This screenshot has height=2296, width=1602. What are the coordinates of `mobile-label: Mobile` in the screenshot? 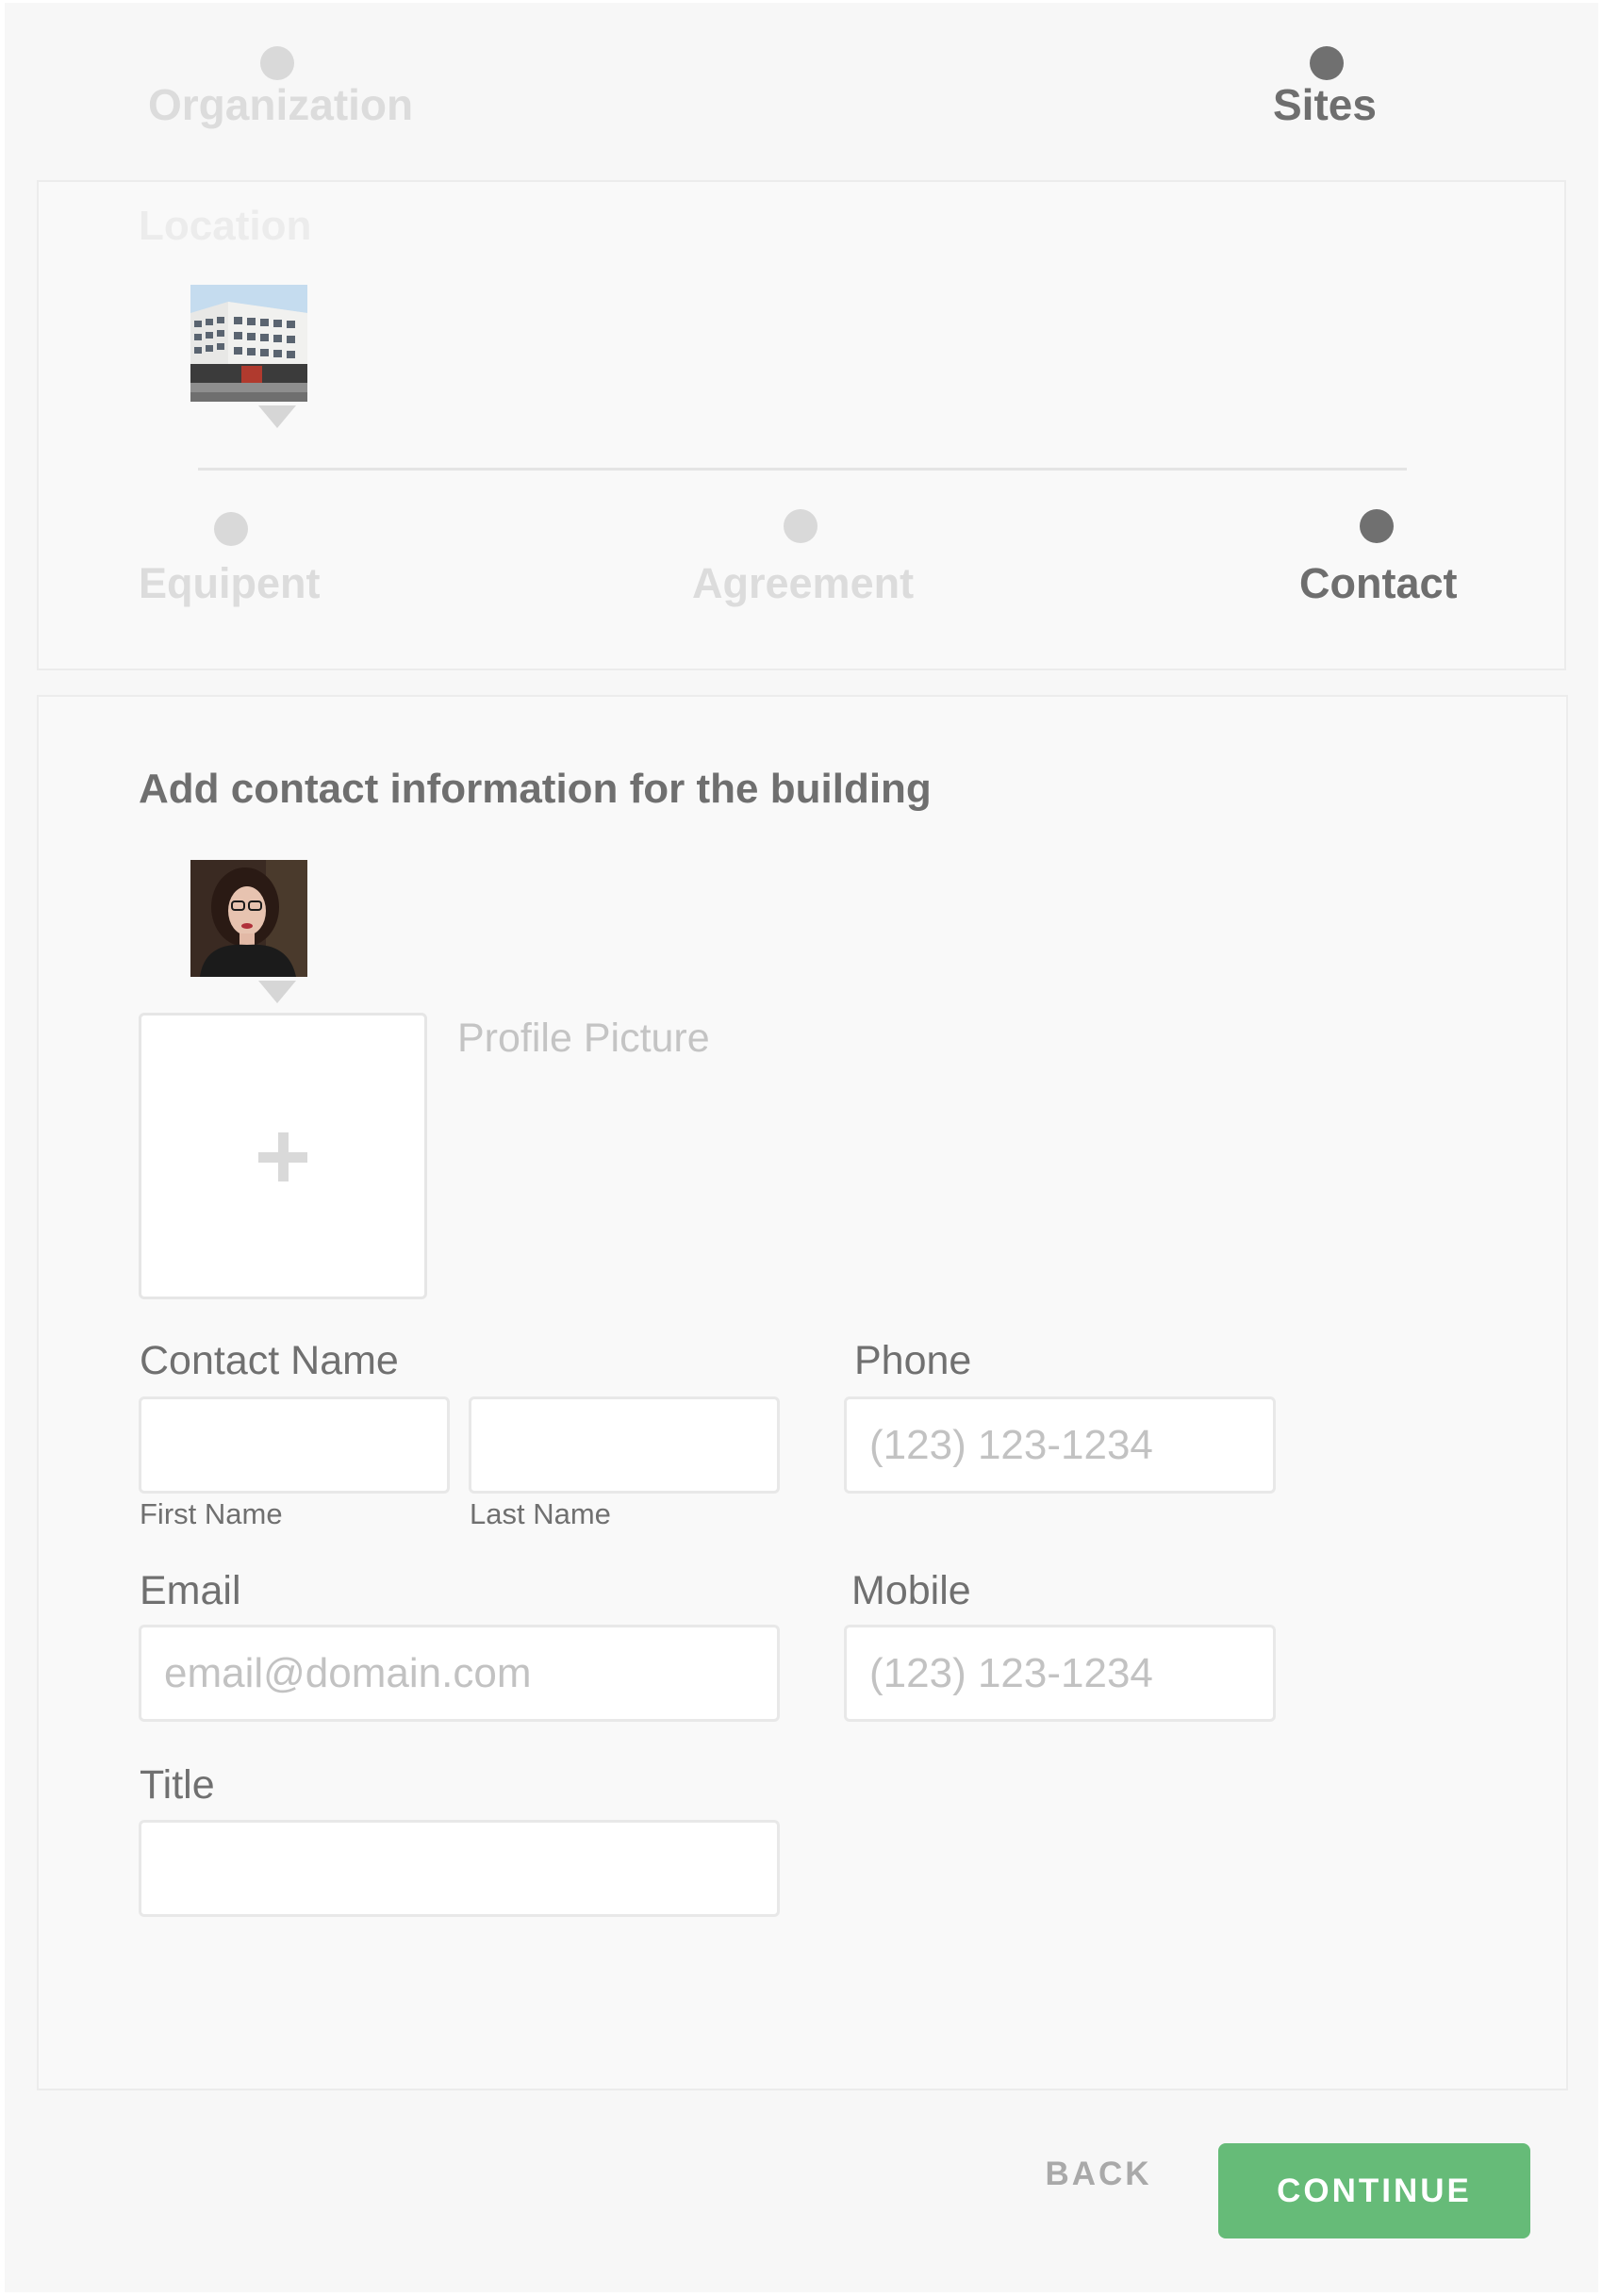 It's located at (911, 1590).